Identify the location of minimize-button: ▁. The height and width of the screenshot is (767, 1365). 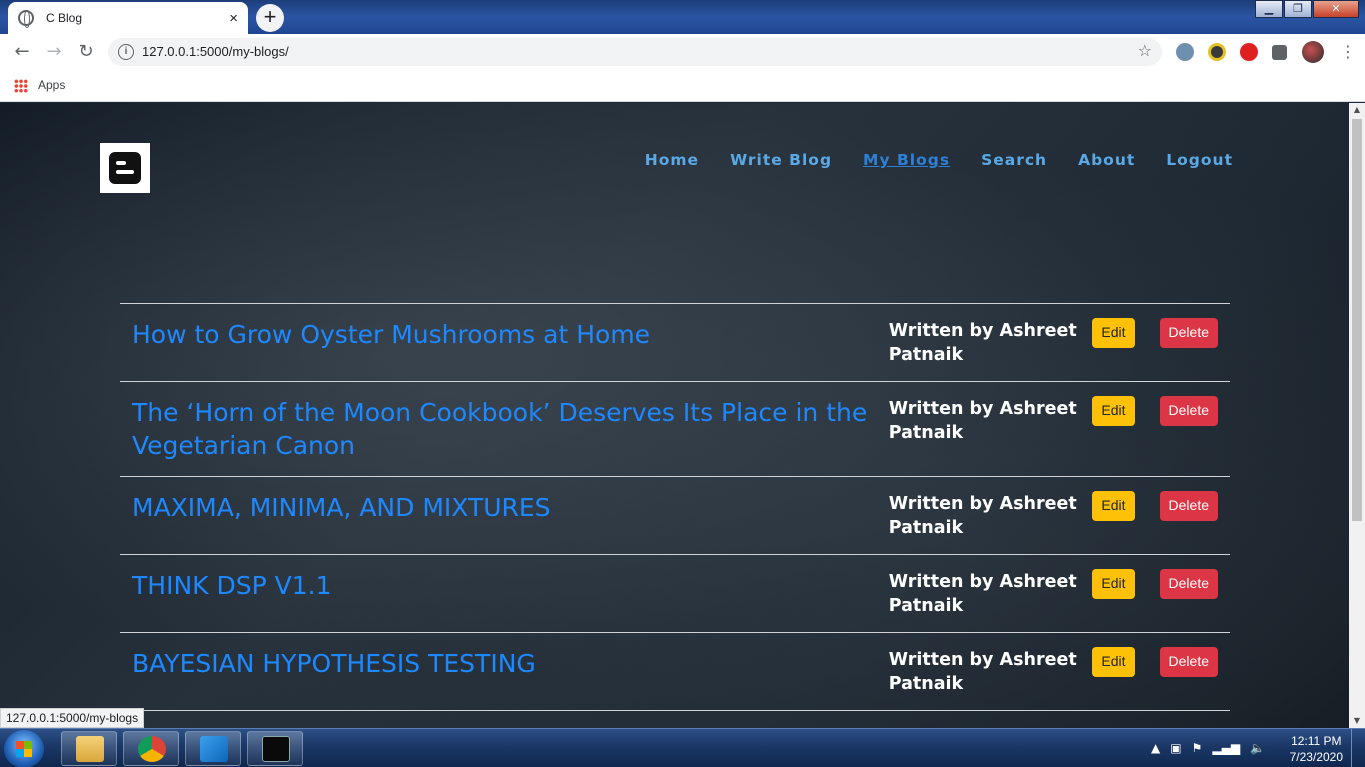
(1269, 9).